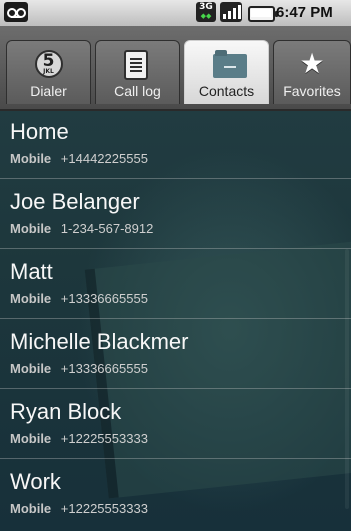 The image size is (351, 531). I want to click on contacts-folder-icon, so click(229, 64).